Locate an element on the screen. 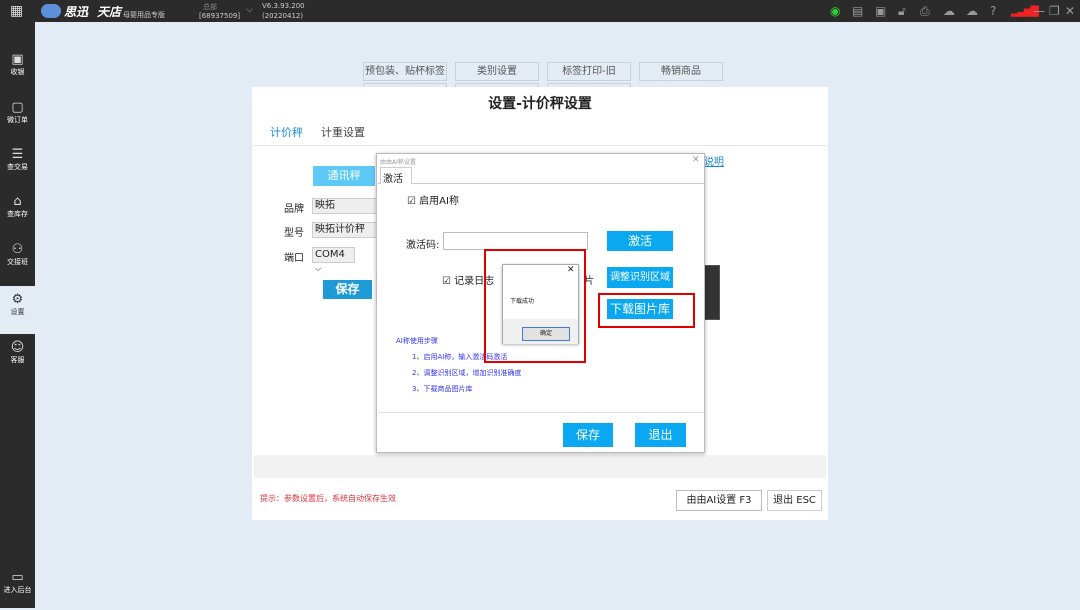 The width and height of the screenshot is (1080, 610). model-label: 型号 is located at coordinates (294, 233).